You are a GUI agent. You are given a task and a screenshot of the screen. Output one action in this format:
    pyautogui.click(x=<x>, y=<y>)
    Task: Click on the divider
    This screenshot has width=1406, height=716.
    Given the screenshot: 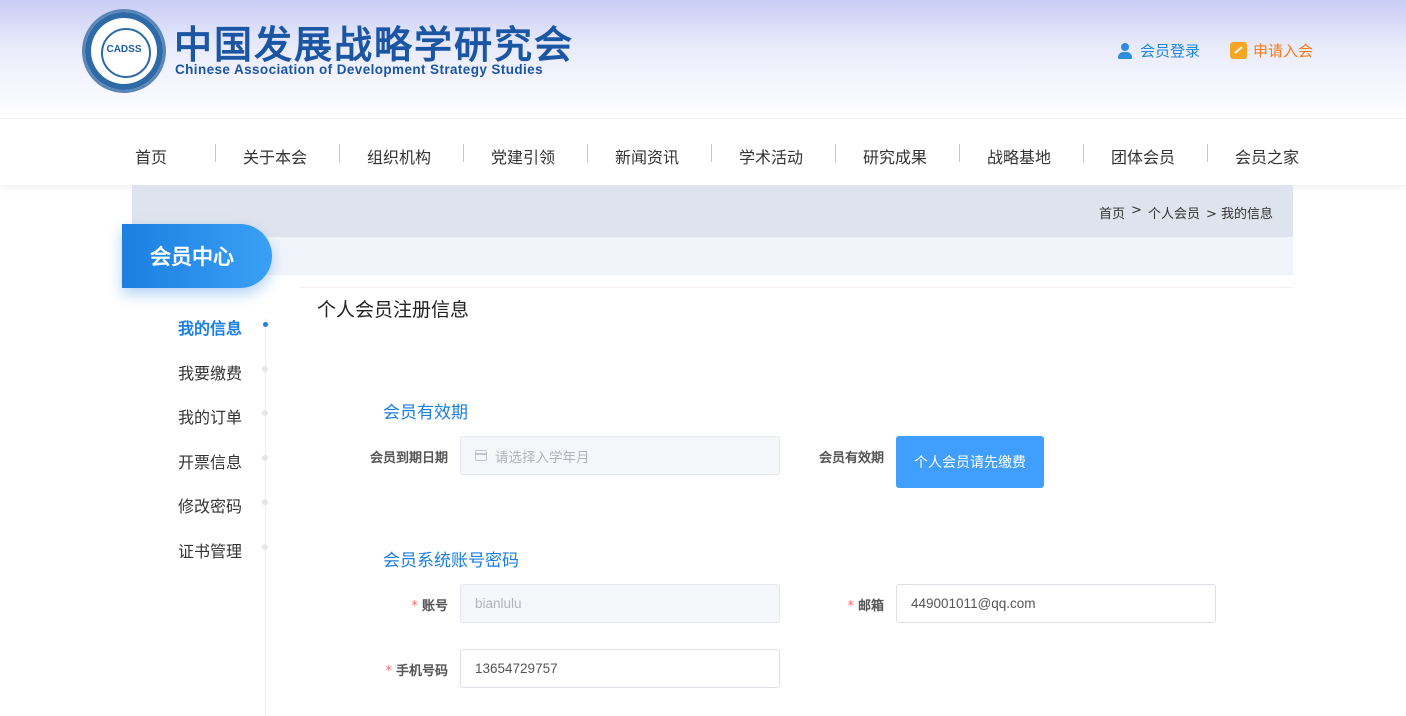 What is the action you would take?
    pyautogui.click(x=796, y=287)
    